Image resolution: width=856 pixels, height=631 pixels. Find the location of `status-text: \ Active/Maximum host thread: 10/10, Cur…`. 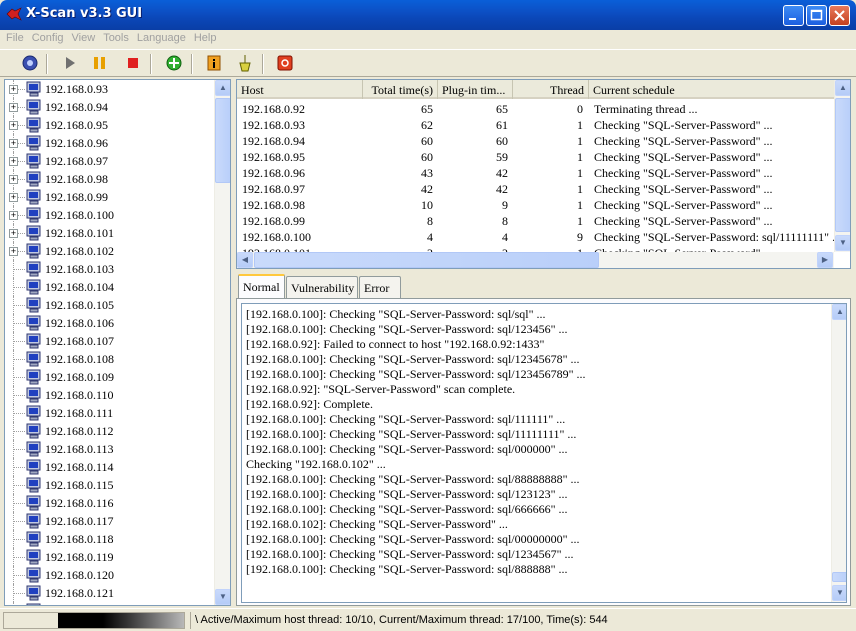

status-text: \ Active/Maximum host thread: 10/10, Cur… is located at coordinates (401, 620).